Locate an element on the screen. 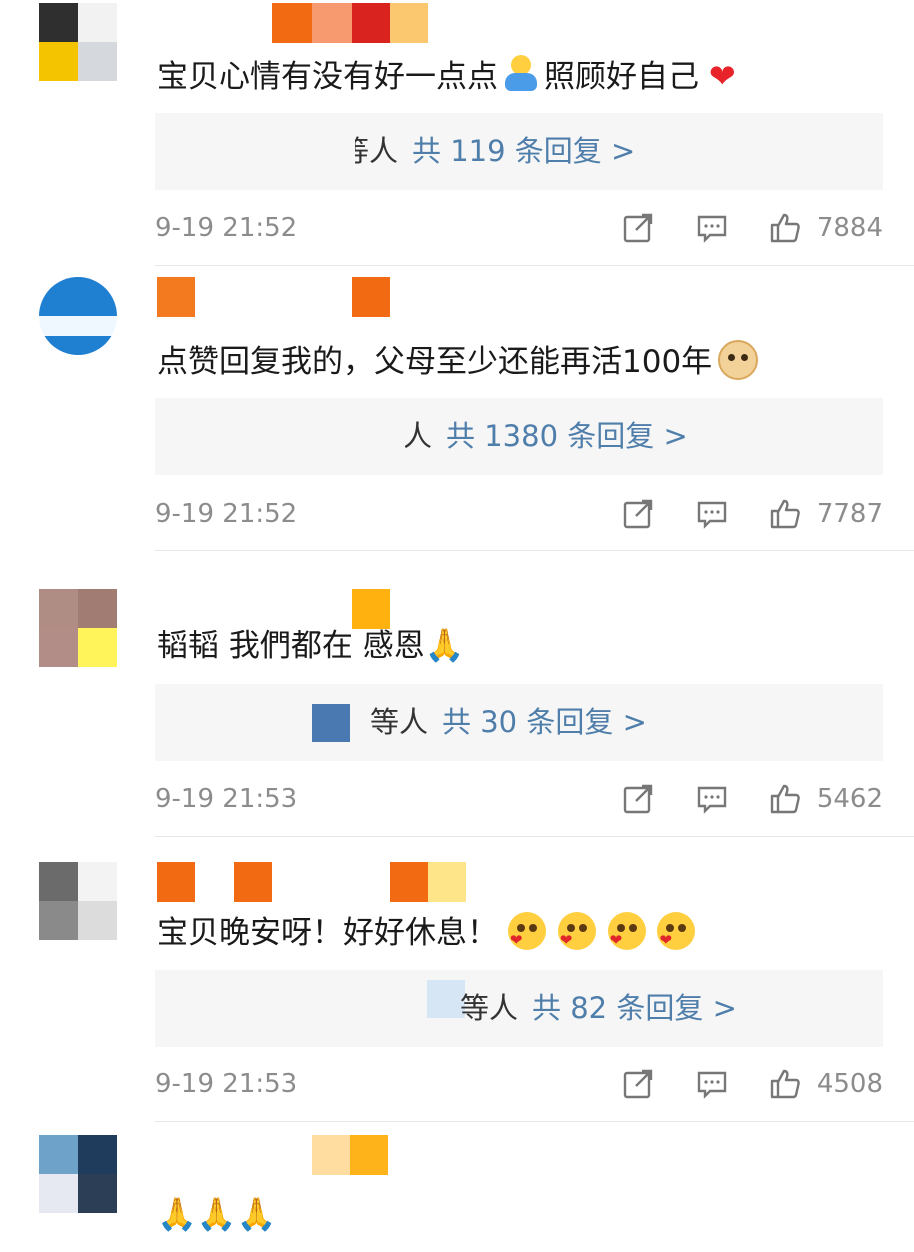  comment-meta: 9-19 21:52 7787 is located at coordinates (519, 514).